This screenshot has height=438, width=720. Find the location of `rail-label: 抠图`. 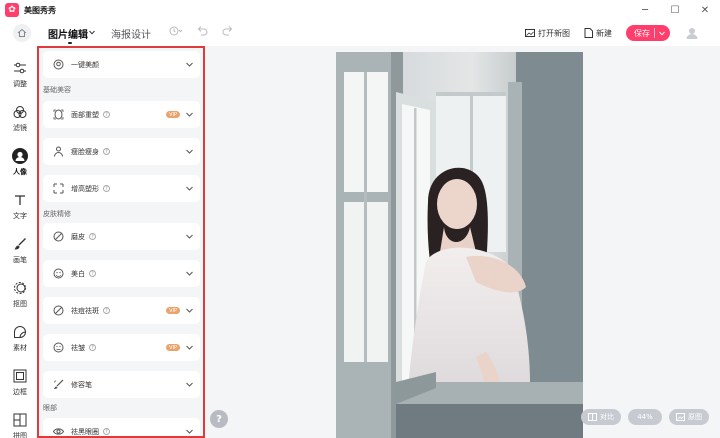

rail-label: 抠图 is located at coordinates (20, 304).